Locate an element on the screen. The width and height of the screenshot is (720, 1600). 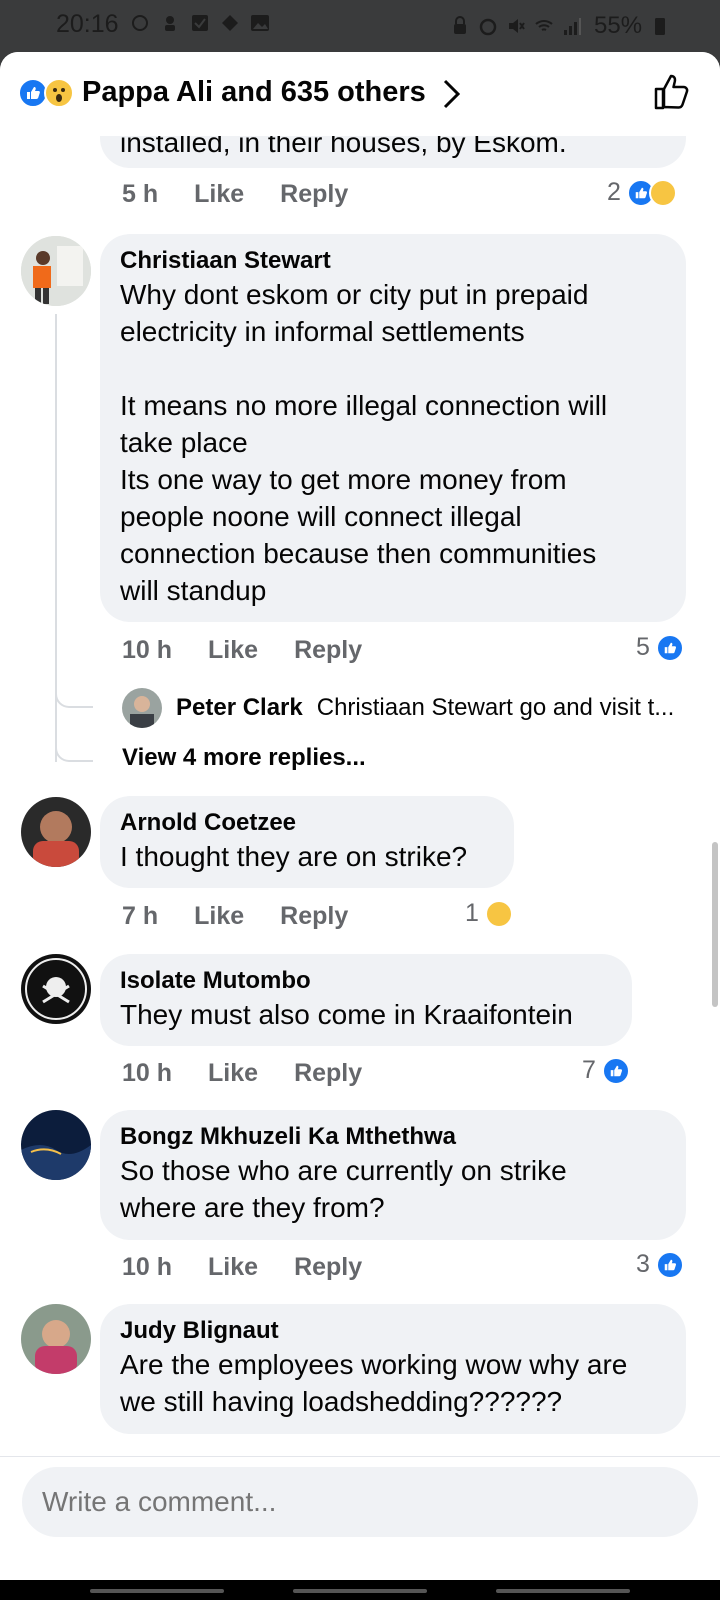
battery-icon is located at coordinates (660, 26).